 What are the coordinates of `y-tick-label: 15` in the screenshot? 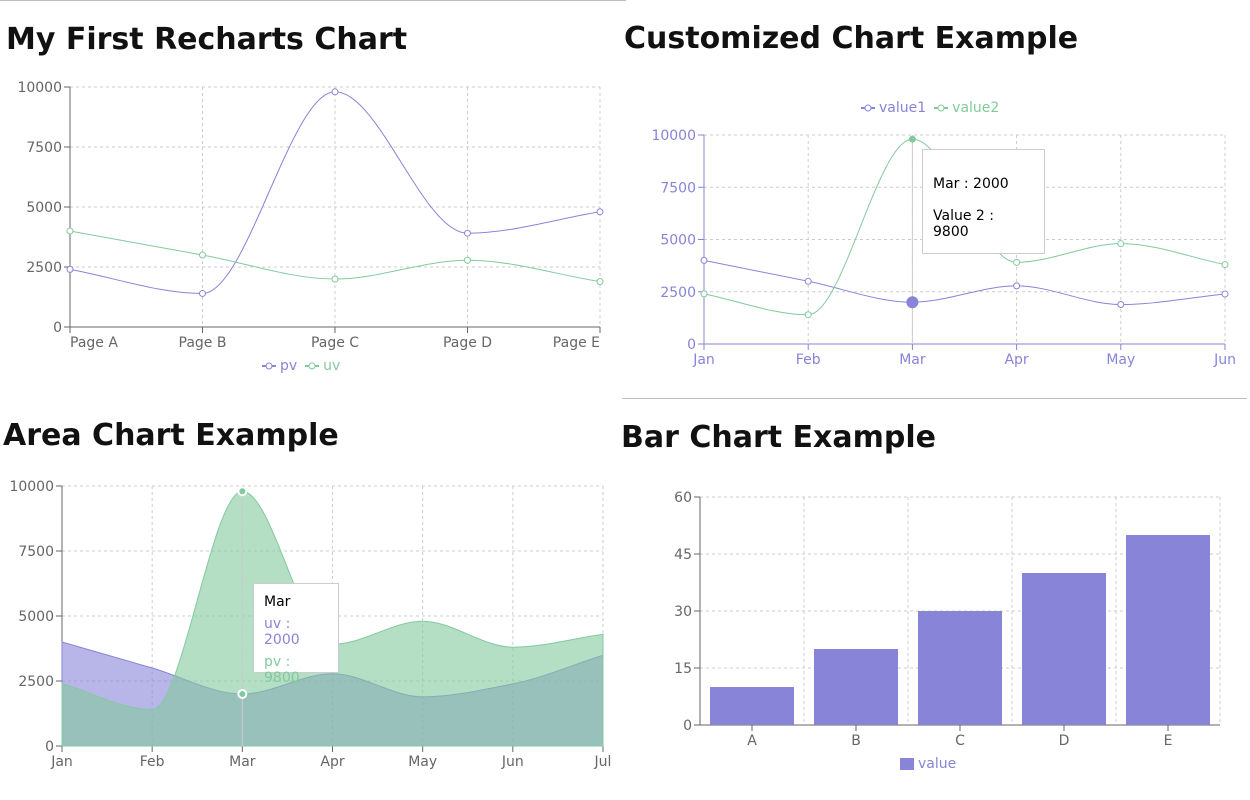 It's located at (683, 669).